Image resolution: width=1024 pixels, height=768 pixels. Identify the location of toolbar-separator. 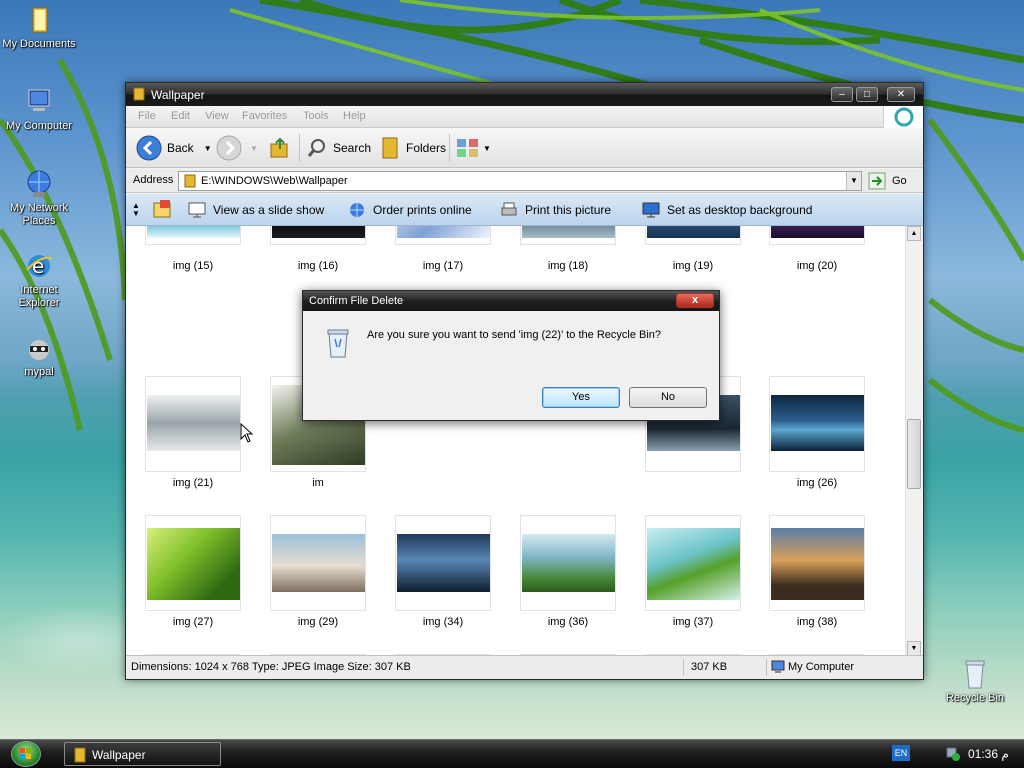
(299, 148).